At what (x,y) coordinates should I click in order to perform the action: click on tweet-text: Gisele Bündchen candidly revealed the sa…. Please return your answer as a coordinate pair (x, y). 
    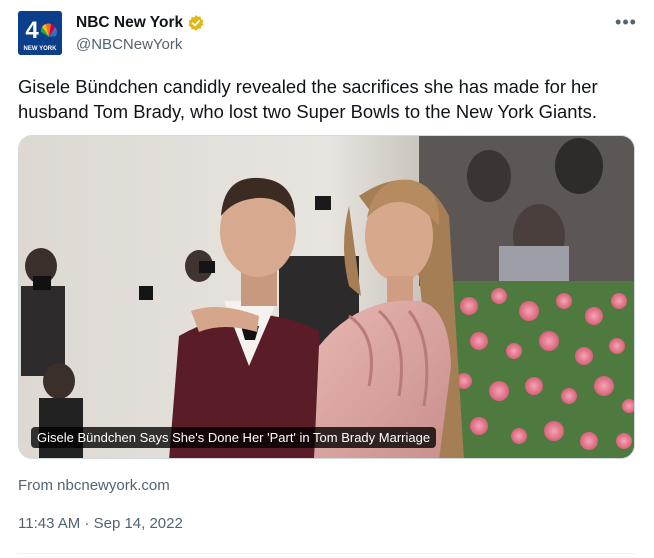
    Looking at the image, I should click on (308, 99).